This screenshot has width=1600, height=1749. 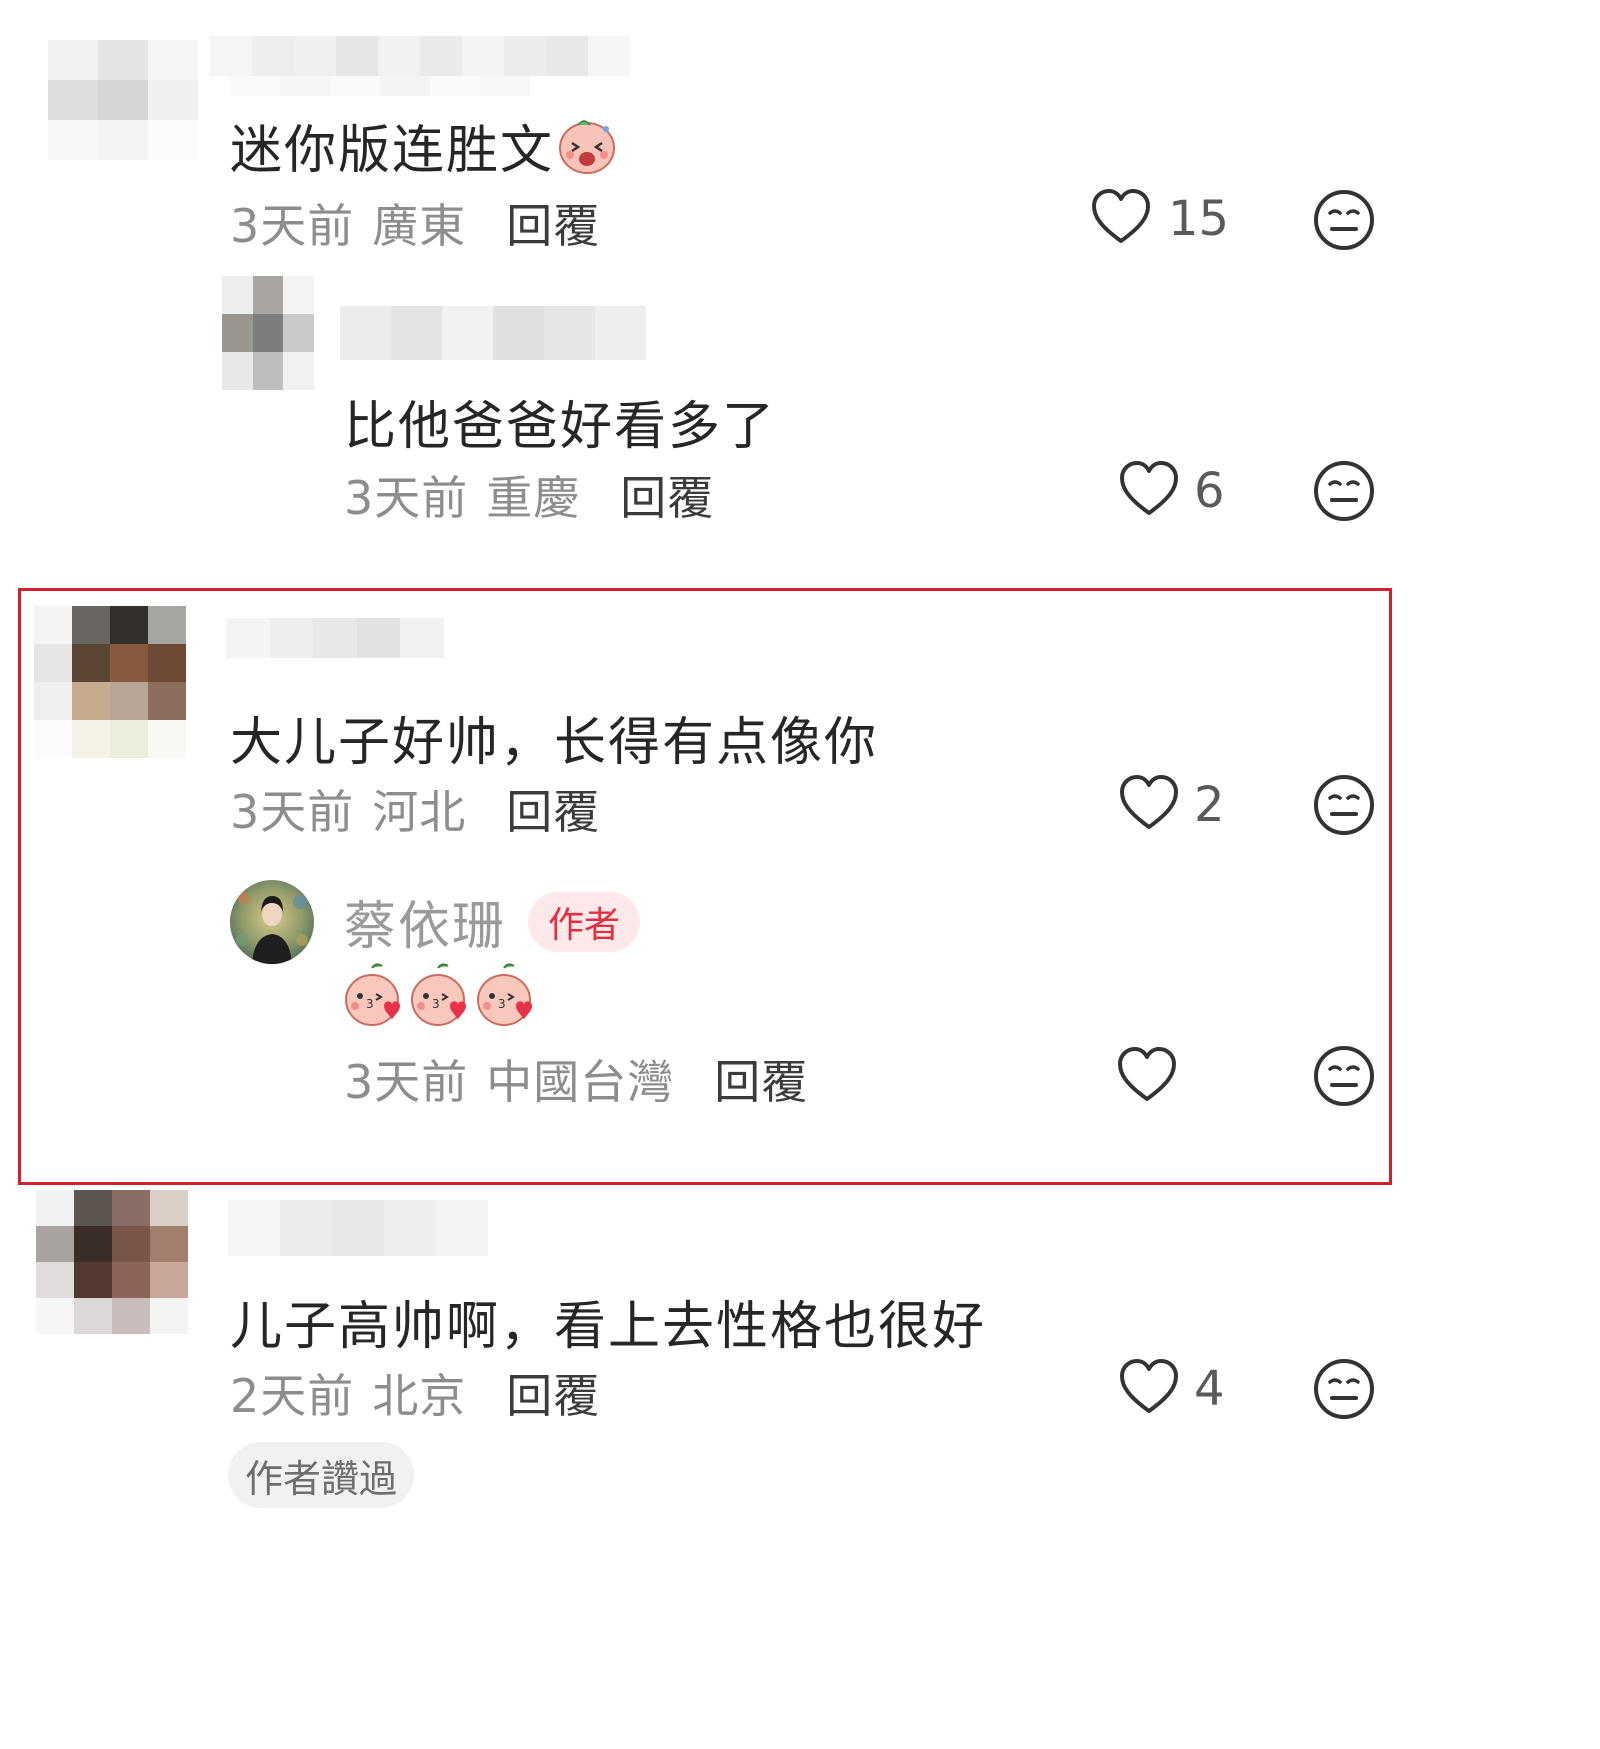 I want to click on like-count: 15, so click(x=1199, y=219).